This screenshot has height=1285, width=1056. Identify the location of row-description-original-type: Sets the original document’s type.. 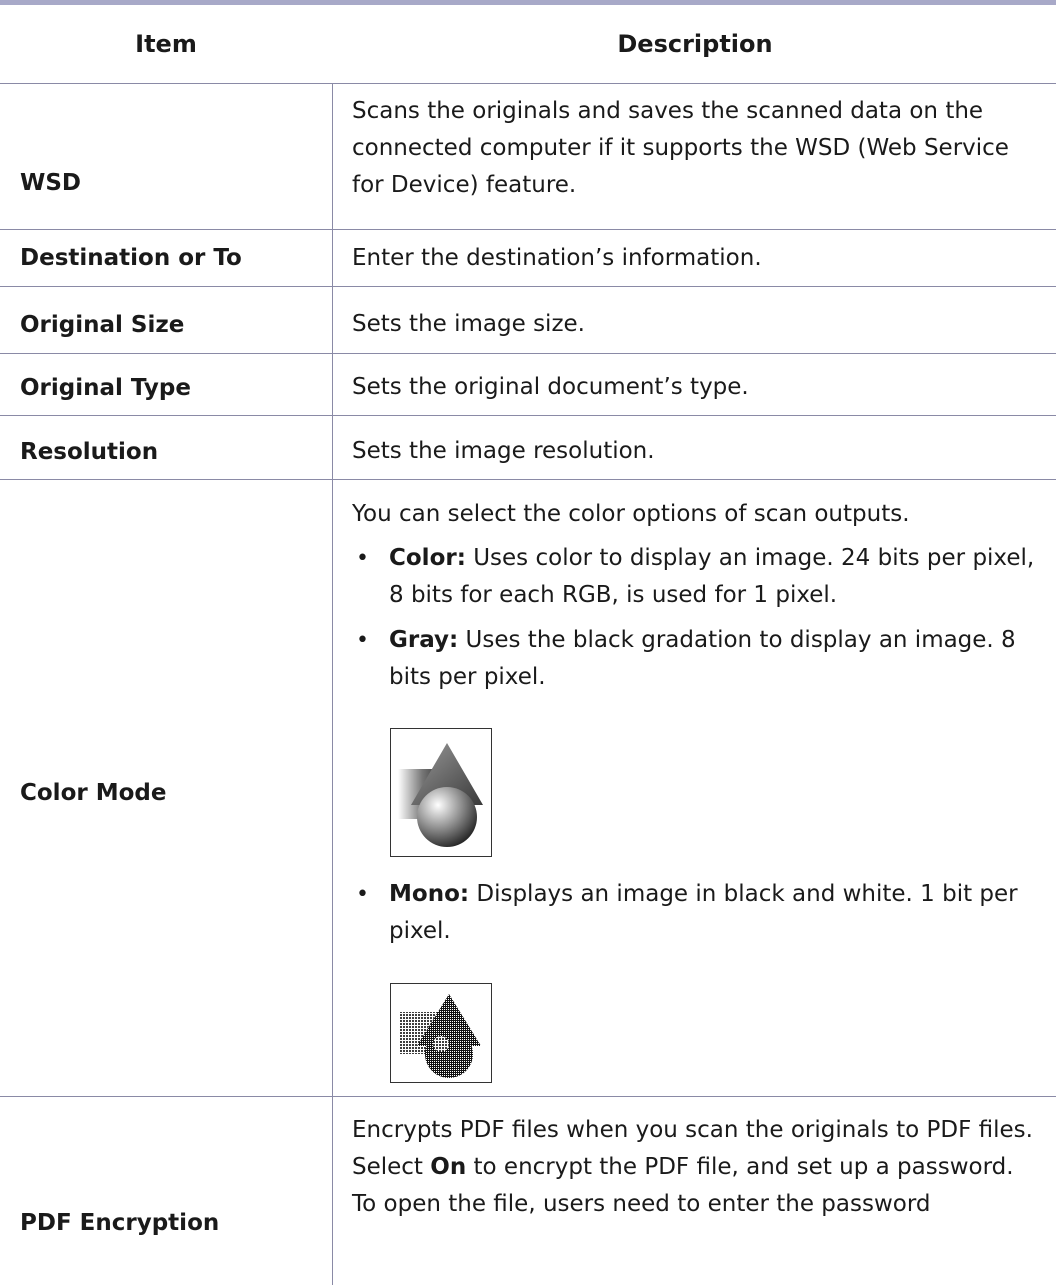
(550, 387).